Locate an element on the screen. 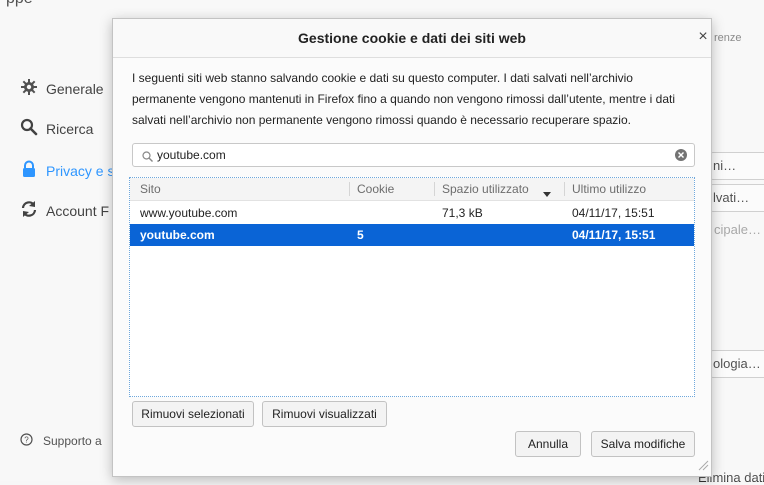 This screenshot has height=485, width=764. sidebar-item-label: Ricerca is located at coordinates (70, 128).